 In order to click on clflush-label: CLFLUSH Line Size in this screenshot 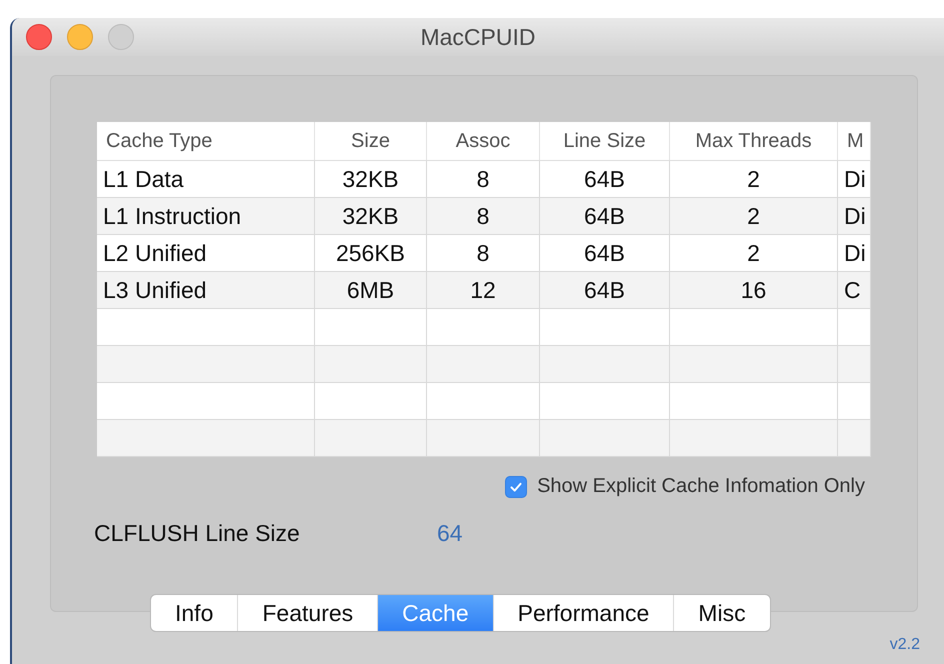, I will do `click(197, 533)`.